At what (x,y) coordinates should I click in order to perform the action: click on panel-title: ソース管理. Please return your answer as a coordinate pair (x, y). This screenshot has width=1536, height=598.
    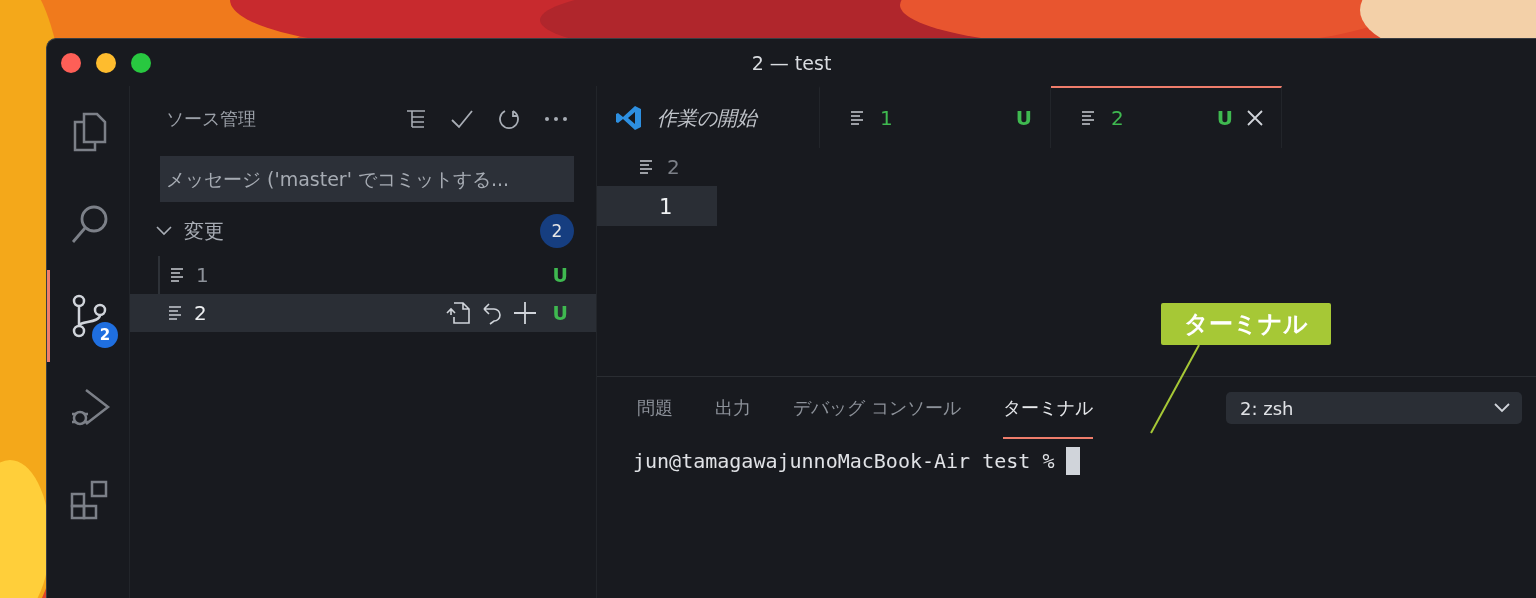
    Looking at the image, I should click on (211, 119).